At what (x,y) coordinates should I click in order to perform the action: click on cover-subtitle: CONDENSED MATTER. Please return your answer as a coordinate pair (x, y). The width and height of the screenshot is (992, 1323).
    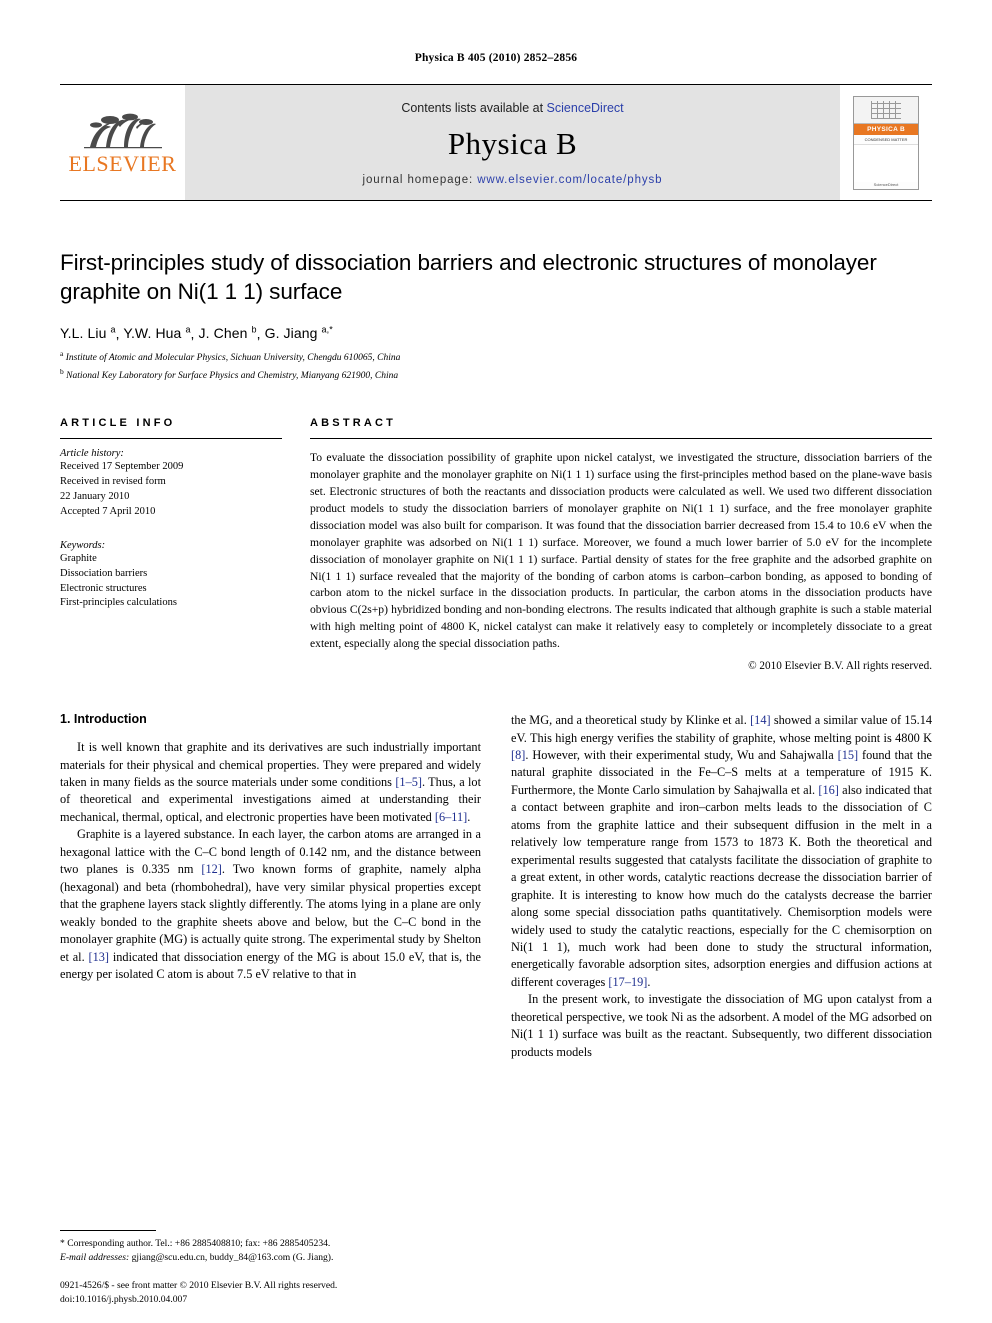
    Looking at the image, I should click on (886, 140).